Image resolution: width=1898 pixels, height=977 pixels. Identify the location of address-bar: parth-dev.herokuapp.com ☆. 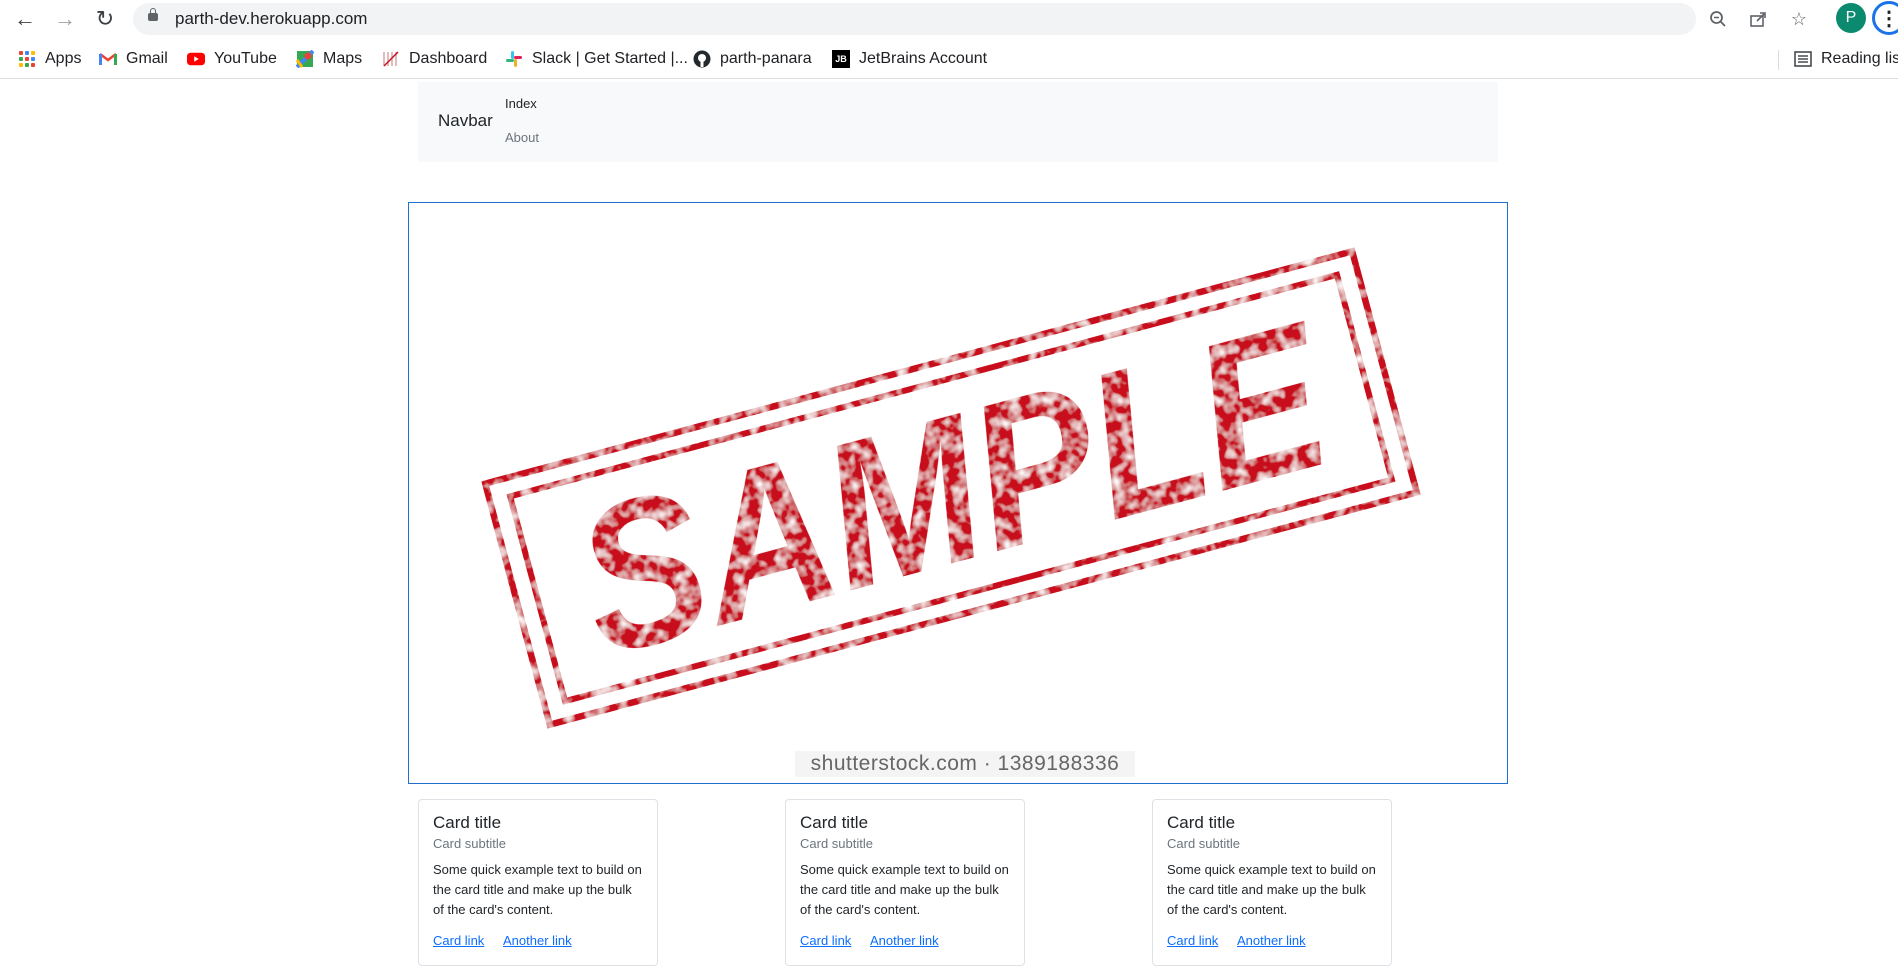
(970, 19).